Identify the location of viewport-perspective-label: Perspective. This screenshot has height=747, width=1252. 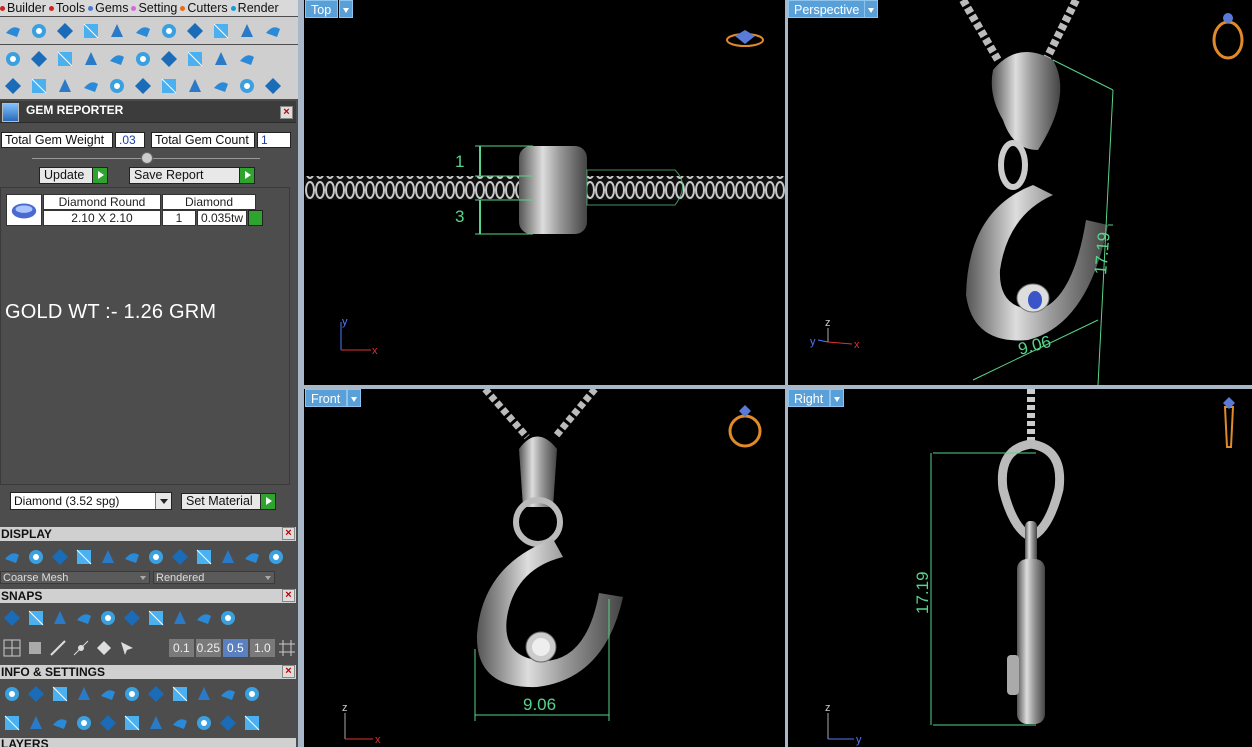
(827, 9).